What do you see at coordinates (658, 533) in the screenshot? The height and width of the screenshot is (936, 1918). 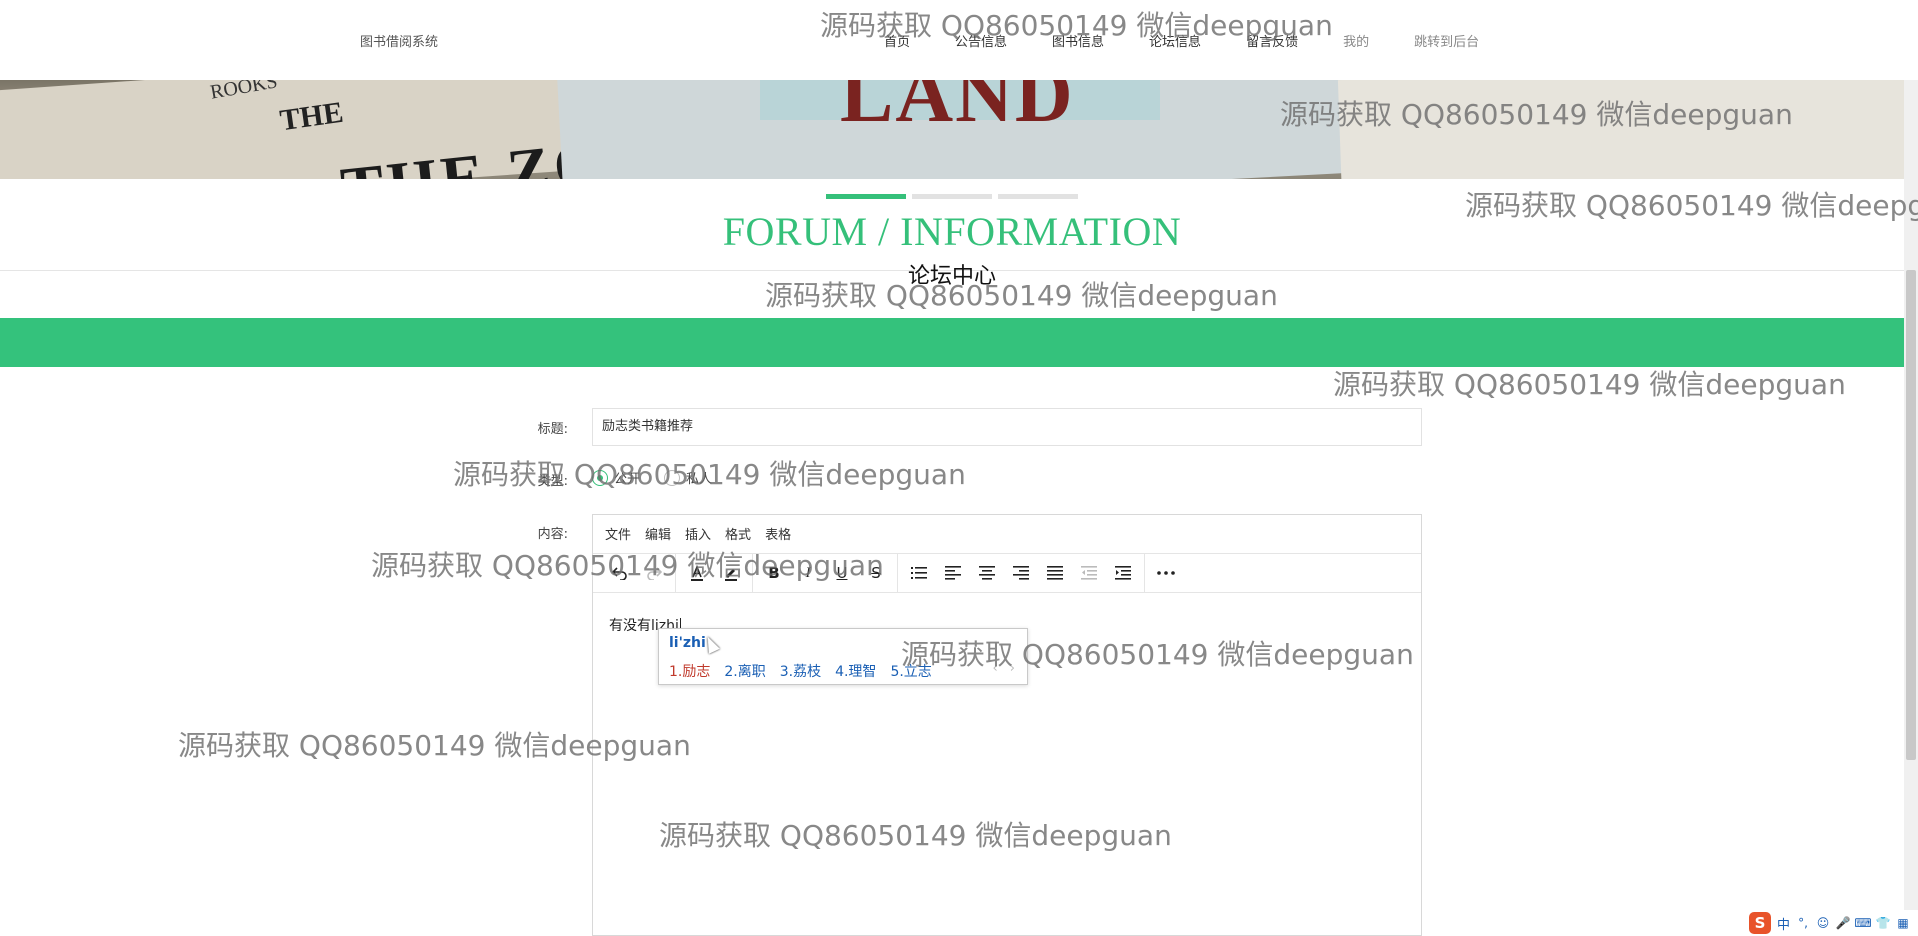 I see `menu-edit: 编辑` at bounding box center [658, 533].